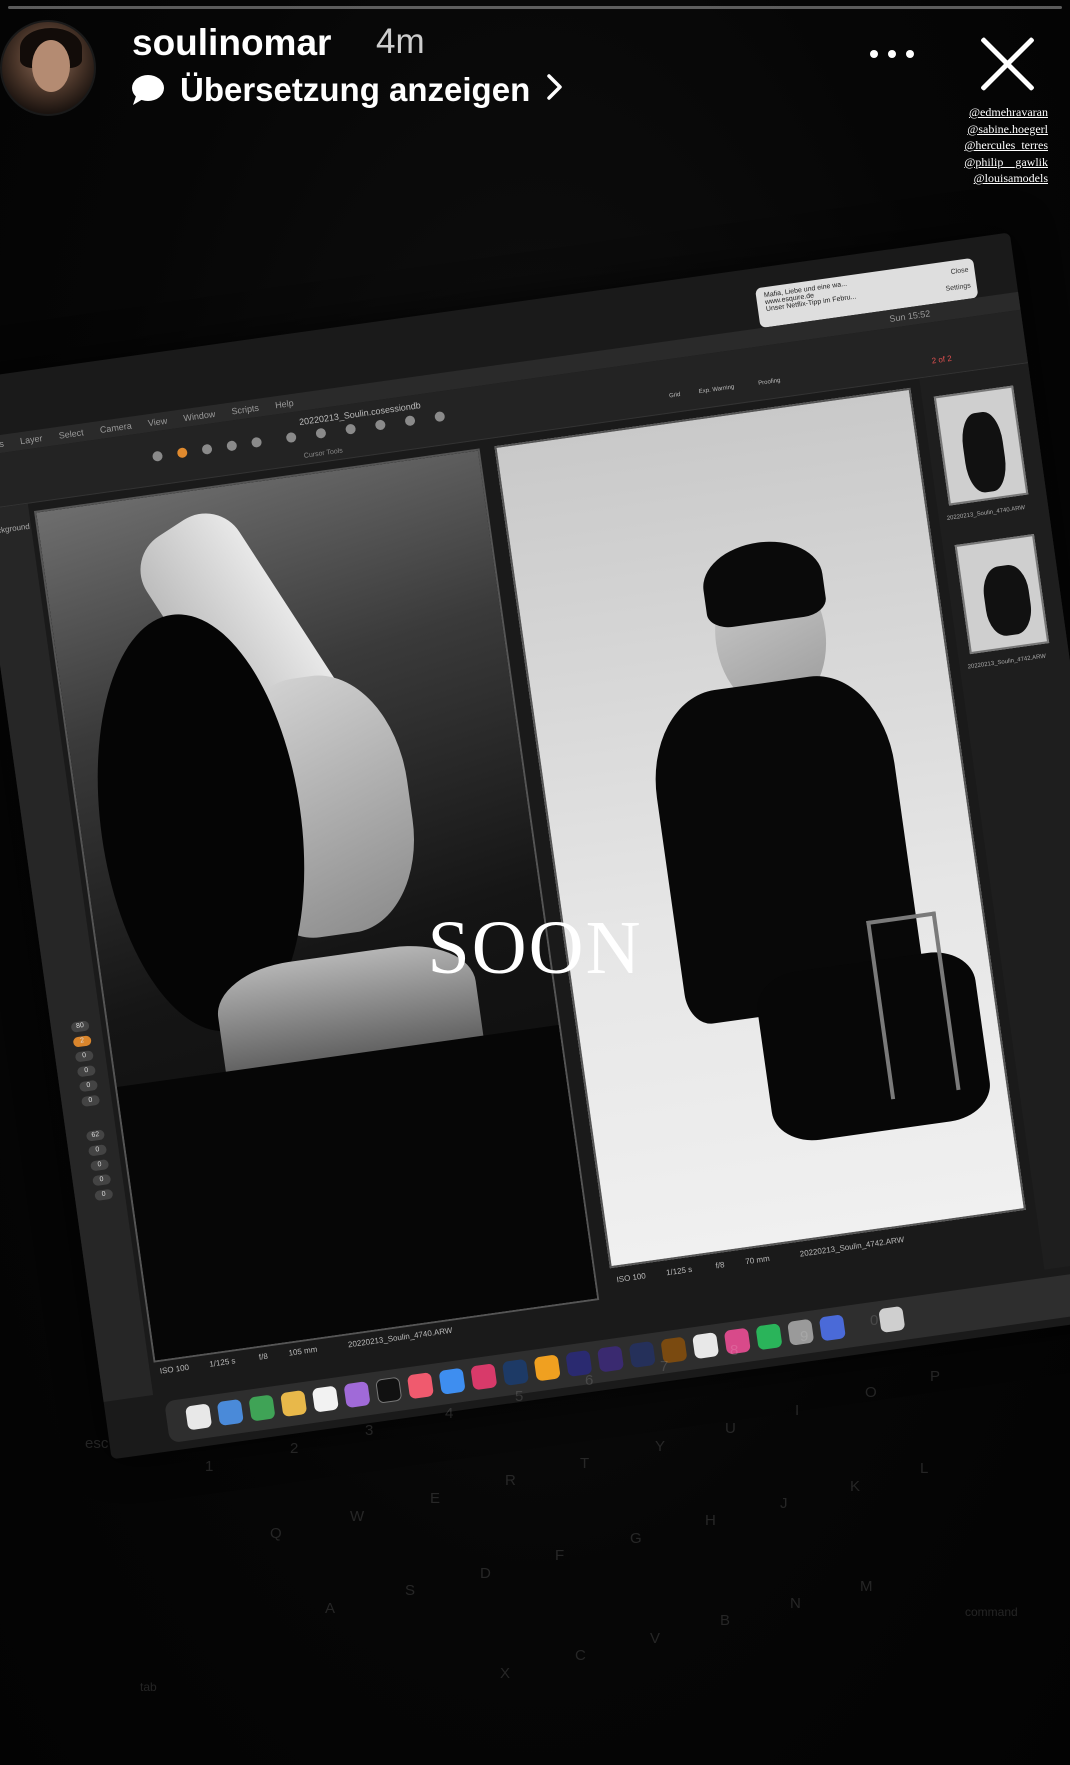  Describe the element at coordinates (410, 1590) in the screenshot. I see `key-label: S` at that location.